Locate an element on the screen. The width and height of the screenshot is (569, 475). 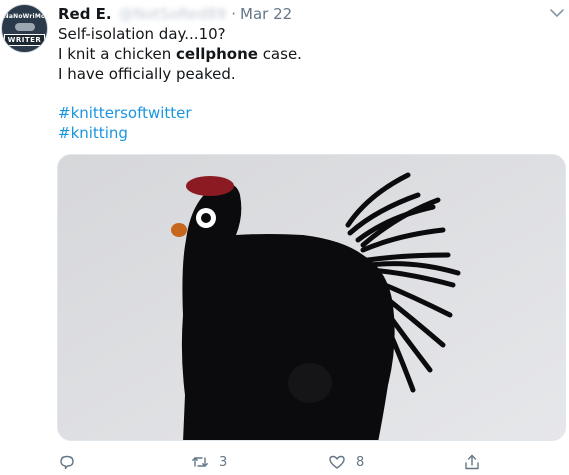
tweet-line-2-start: I knit a chicken is located at coordinates (117, 53).